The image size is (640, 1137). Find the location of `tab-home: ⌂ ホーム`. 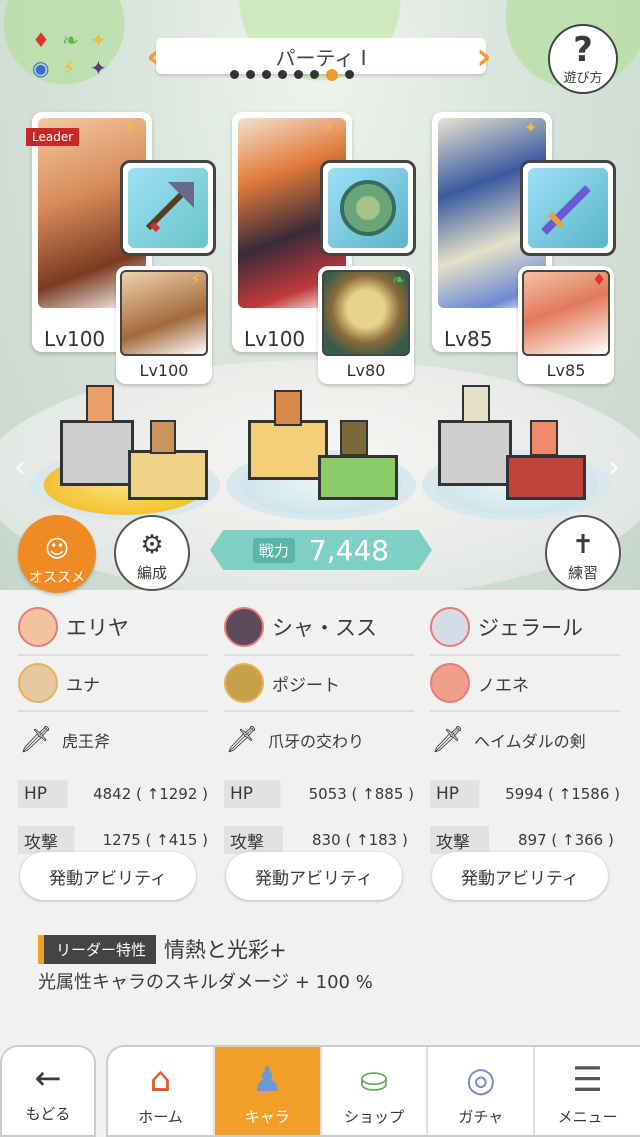

tab-home: ⌂ ホーム is located at coordinates (161, 1091).